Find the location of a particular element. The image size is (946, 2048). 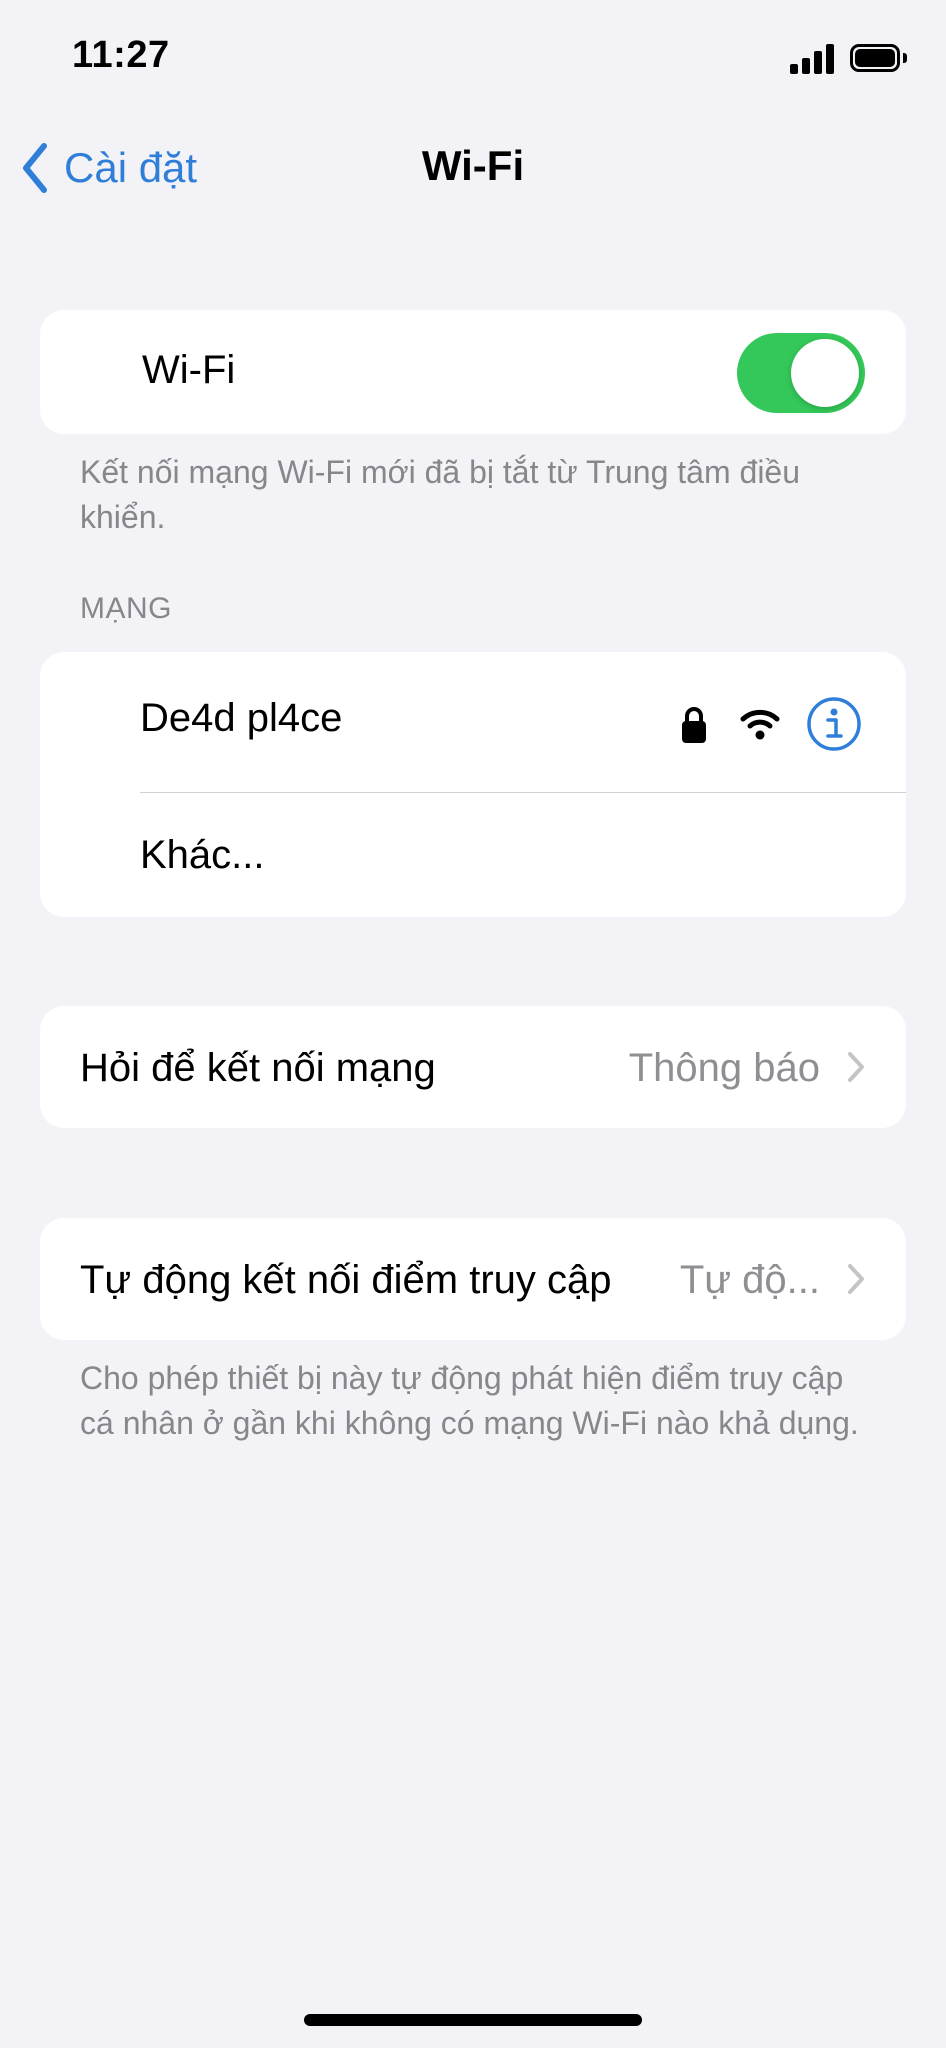

ask-to-join-label: Hỏi để kết nối mạng is located at coordinates (258, 1068).